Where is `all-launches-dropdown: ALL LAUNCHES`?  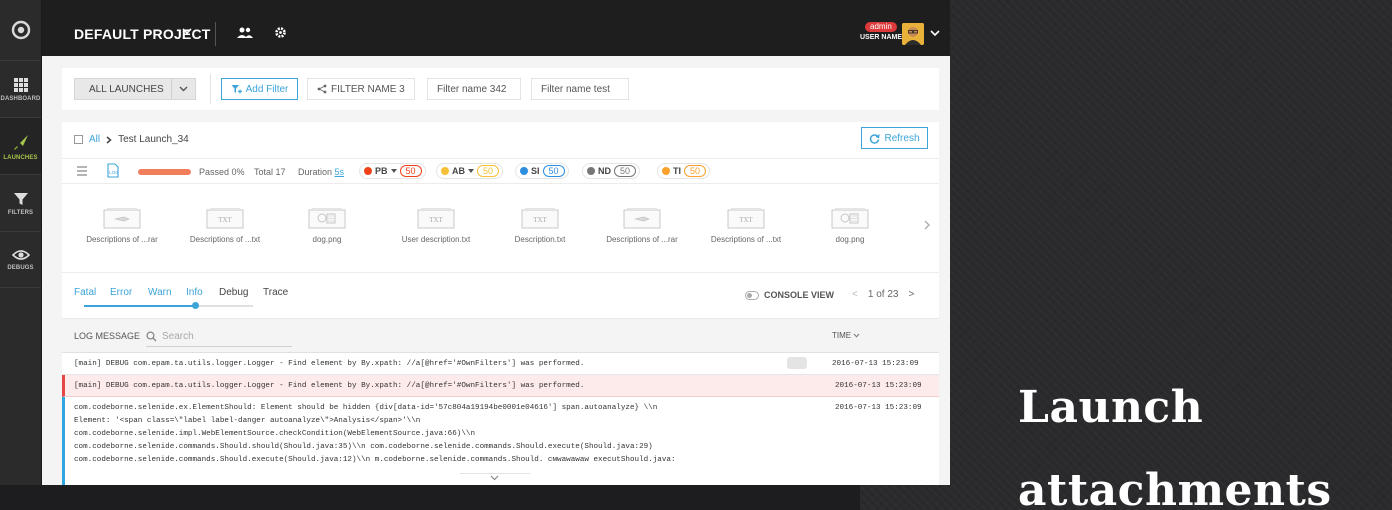
all-launches-dropdown: ALL LAUNCHES is located at coordinates (135, 89).